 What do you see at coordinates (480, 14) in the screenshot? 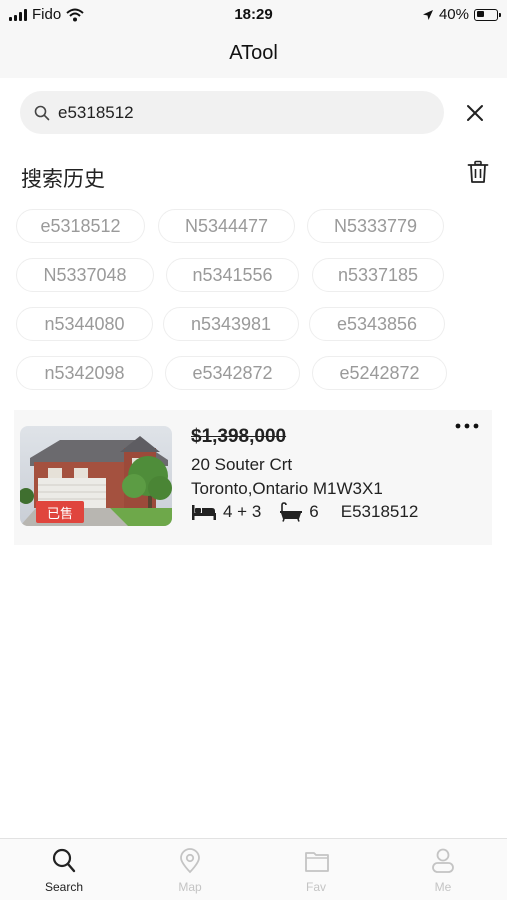
I see `battery-level` at bounding box center [480, 14].